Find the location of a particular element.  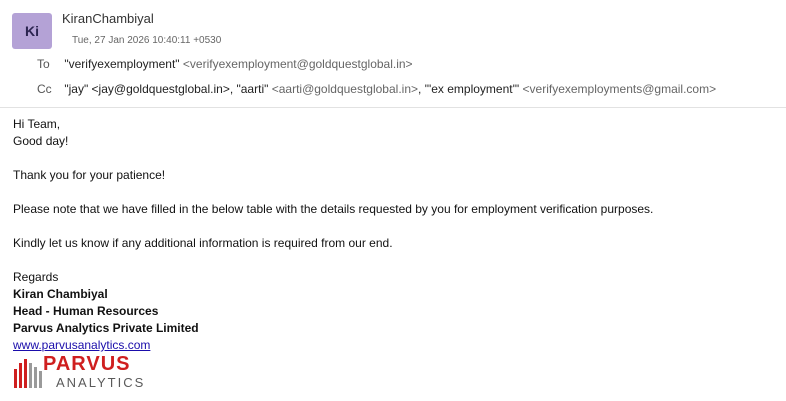

signature-company: Parvus Analytics Private Limited is located at coordinates (106, 328).